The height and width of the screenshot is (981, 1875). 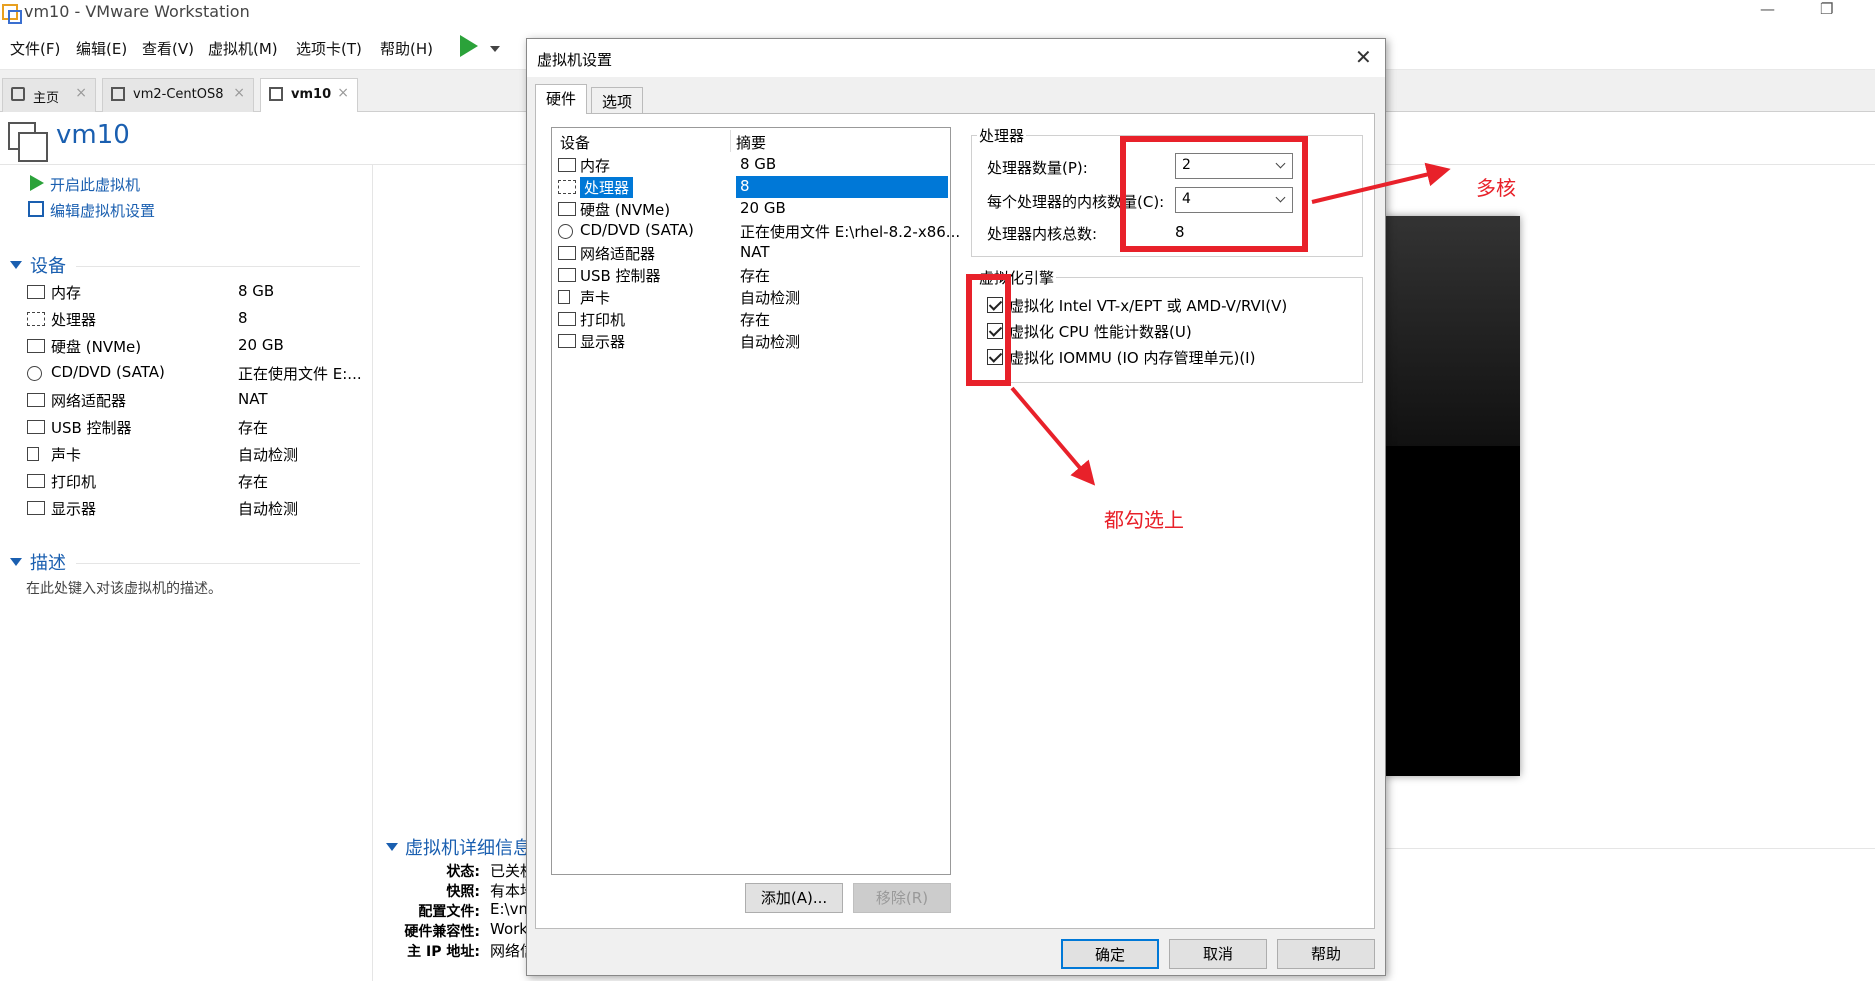 What do you see at coordinates (1144, 520) in the screenshot?
I see `annotation-check-all: 都勾选上` at bounding box center [1144, 520].